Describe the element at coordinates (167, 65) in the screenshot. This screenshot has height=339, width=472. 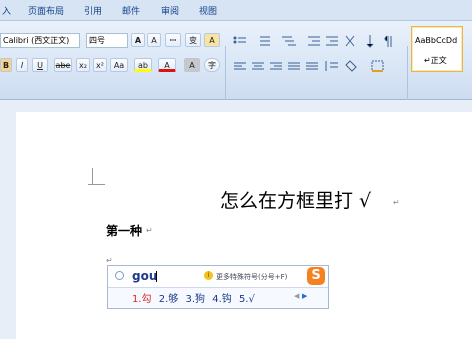
I see `font-color-button: A` at that location.